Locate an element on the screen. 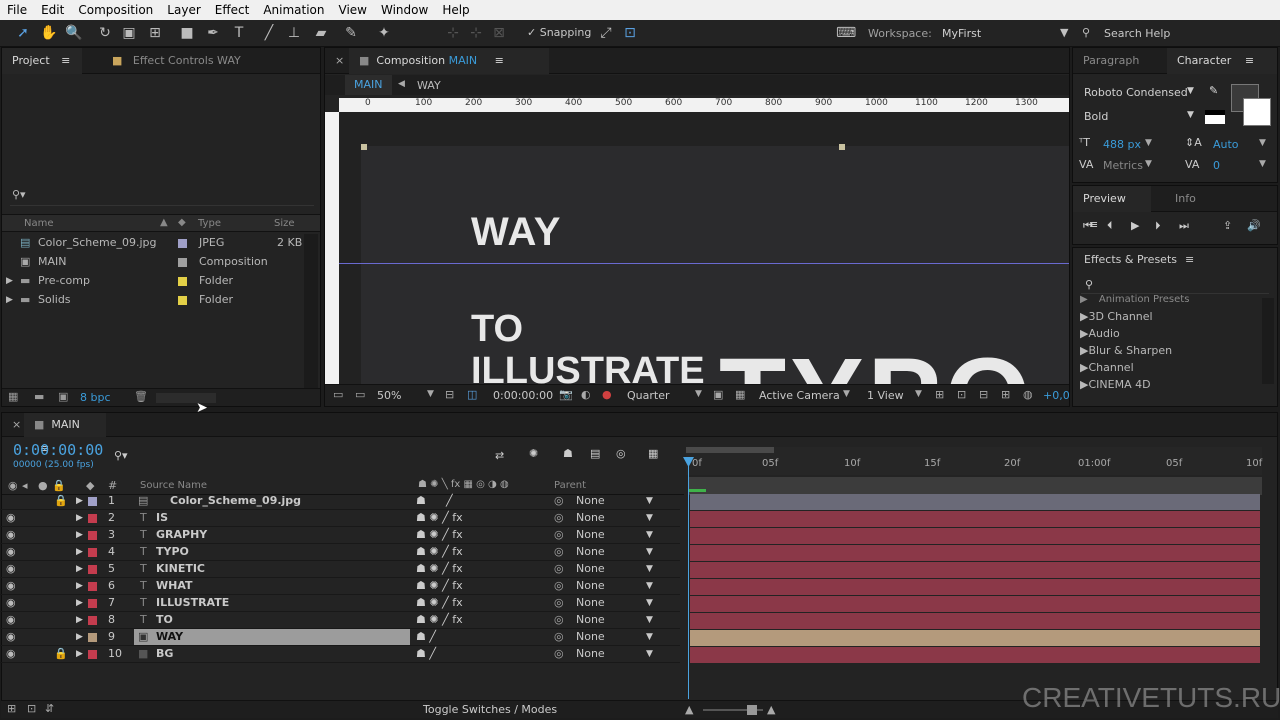  table-row: ◉ ▶ 2 T IS ☗ ✺ ╱ fx ◎ None ▼ is located at coordinates (340, 518).